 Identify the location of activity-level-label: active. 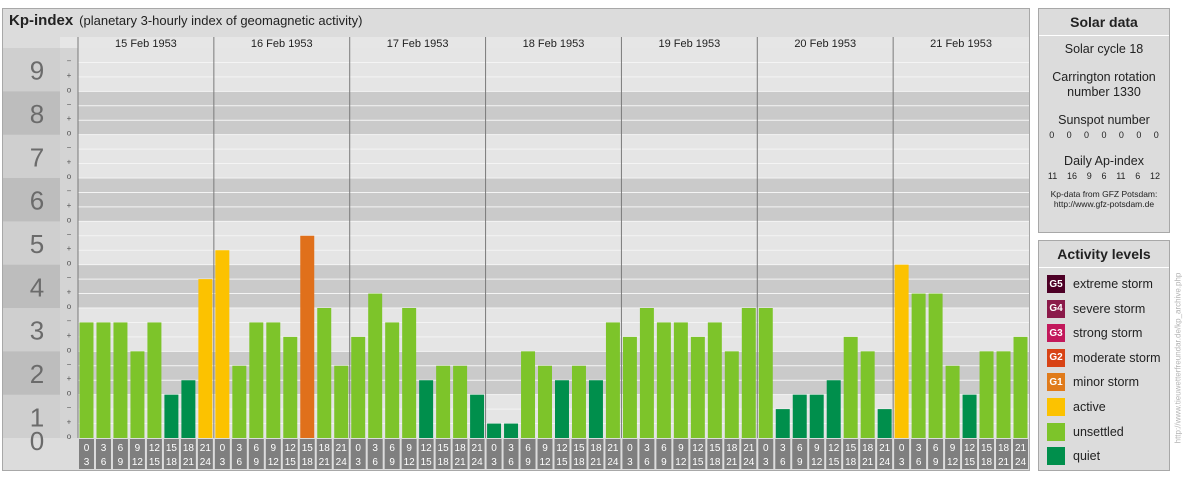
(1089, 407).